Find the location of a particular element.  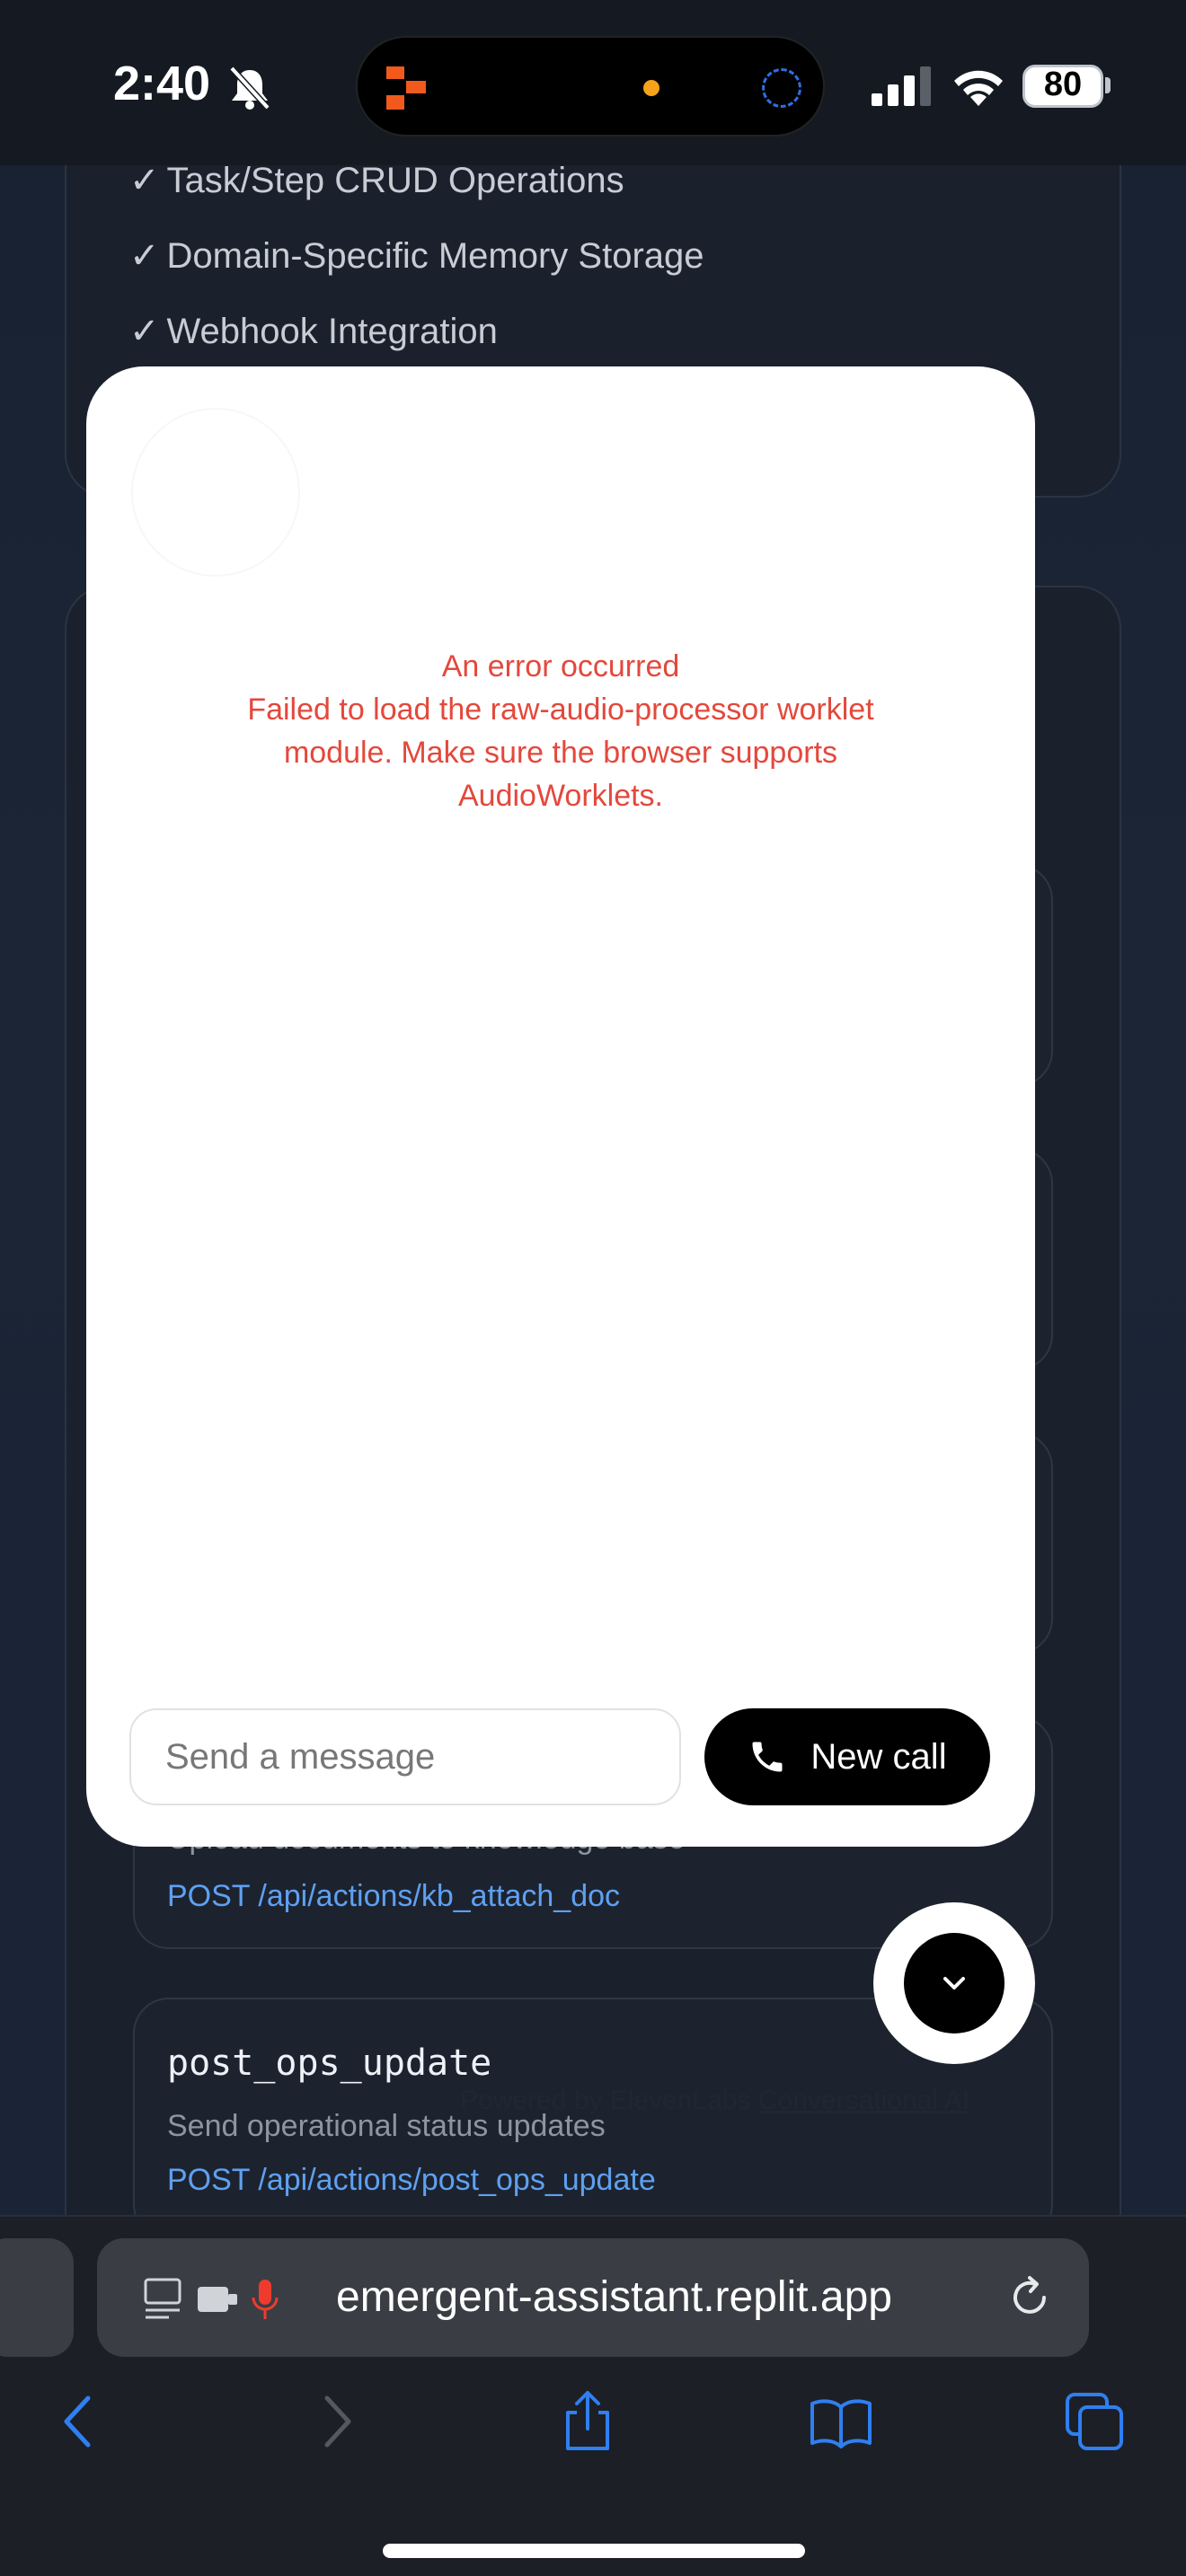

forward-icon is located at coordinates (336, 2421).